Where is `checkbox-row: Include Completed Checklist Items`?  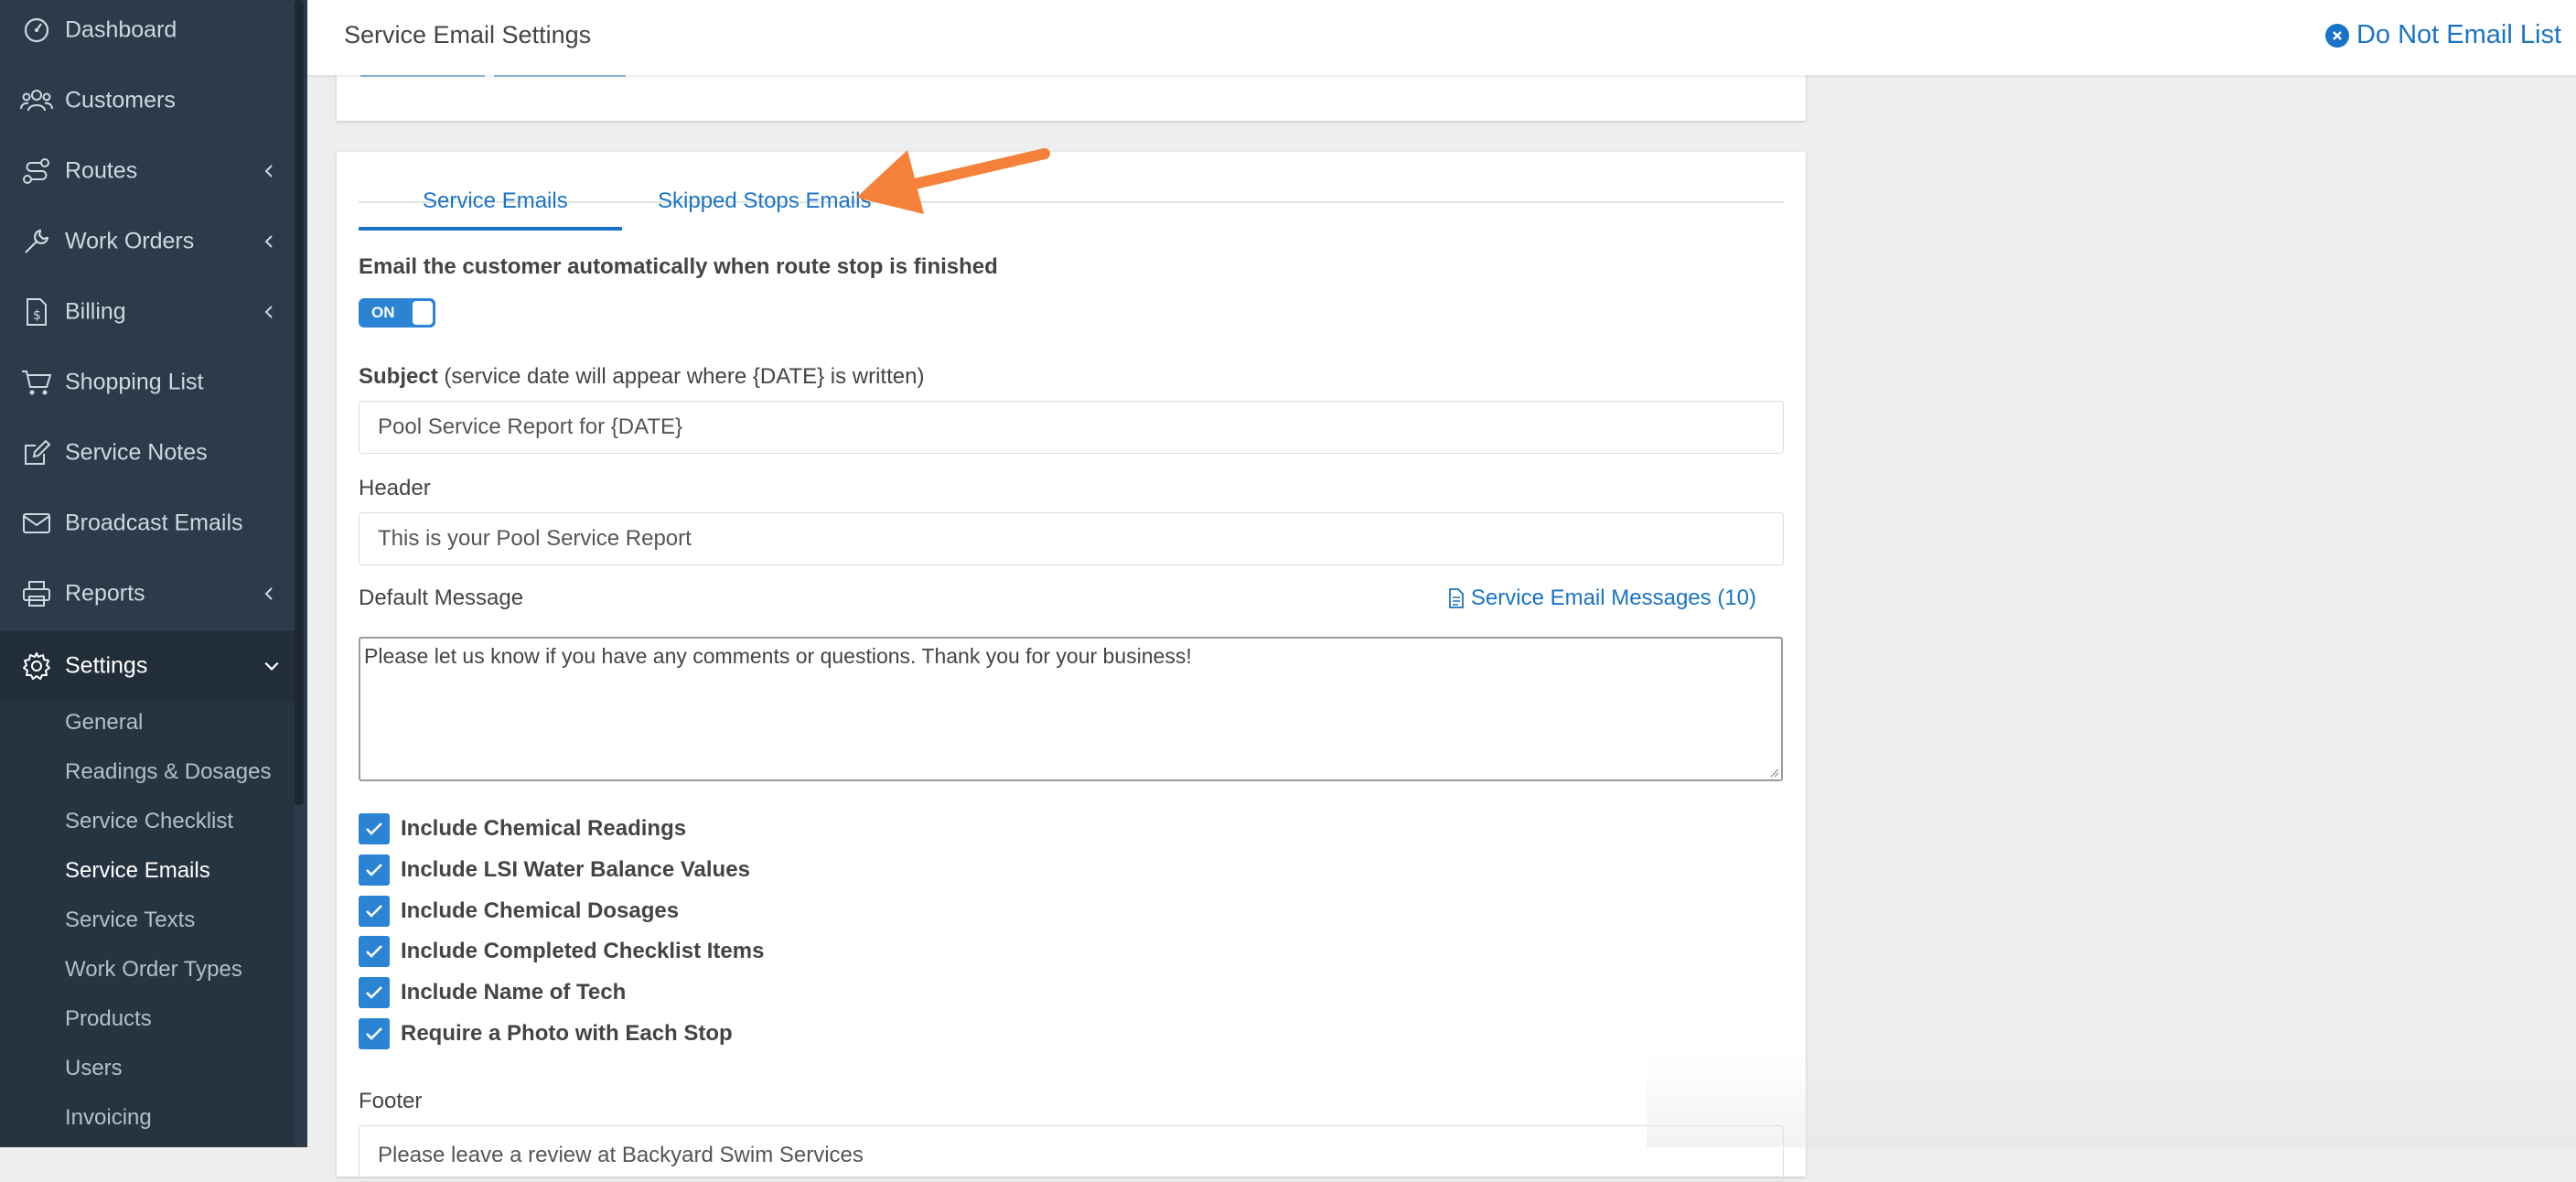
checkbox-row: Include Completed Checklist Items is located at coordinates (562, 952).